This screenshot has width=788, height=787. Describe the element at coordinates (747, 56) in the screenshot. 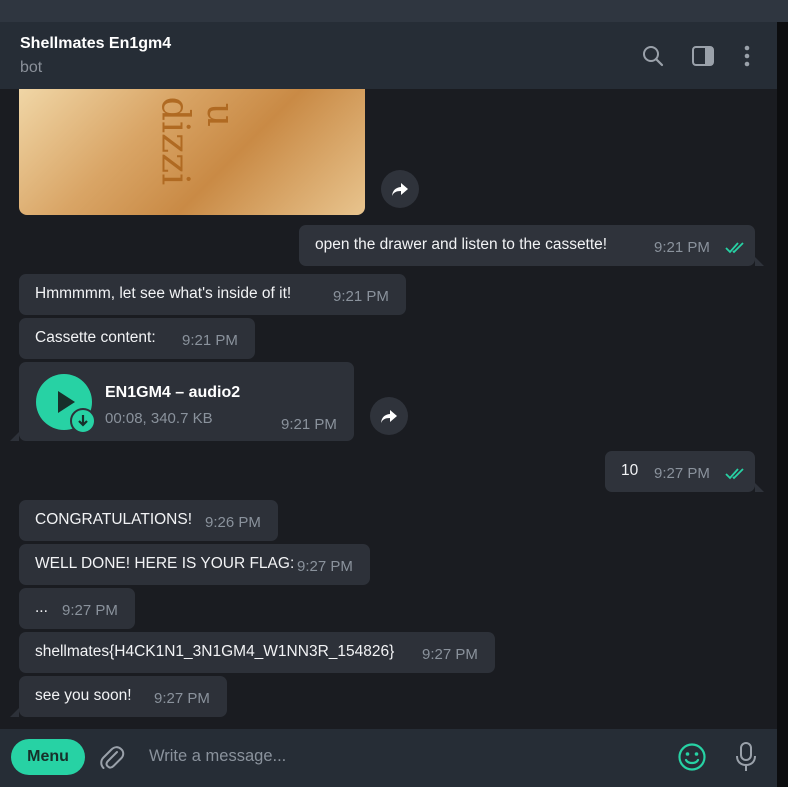

I see `more-vertical-icon` at that location.